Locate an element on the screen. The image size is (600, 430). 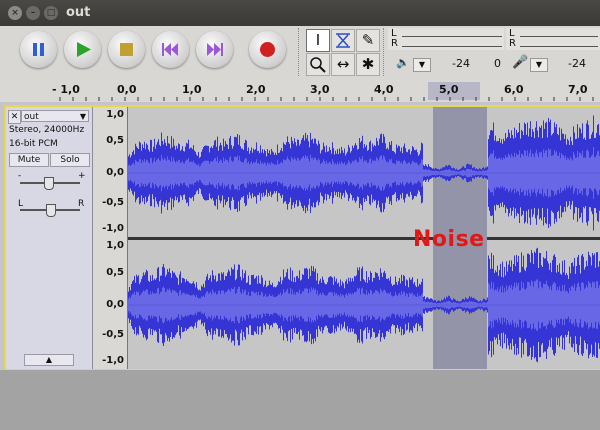
play-icon is located at coordinates (82, 49).